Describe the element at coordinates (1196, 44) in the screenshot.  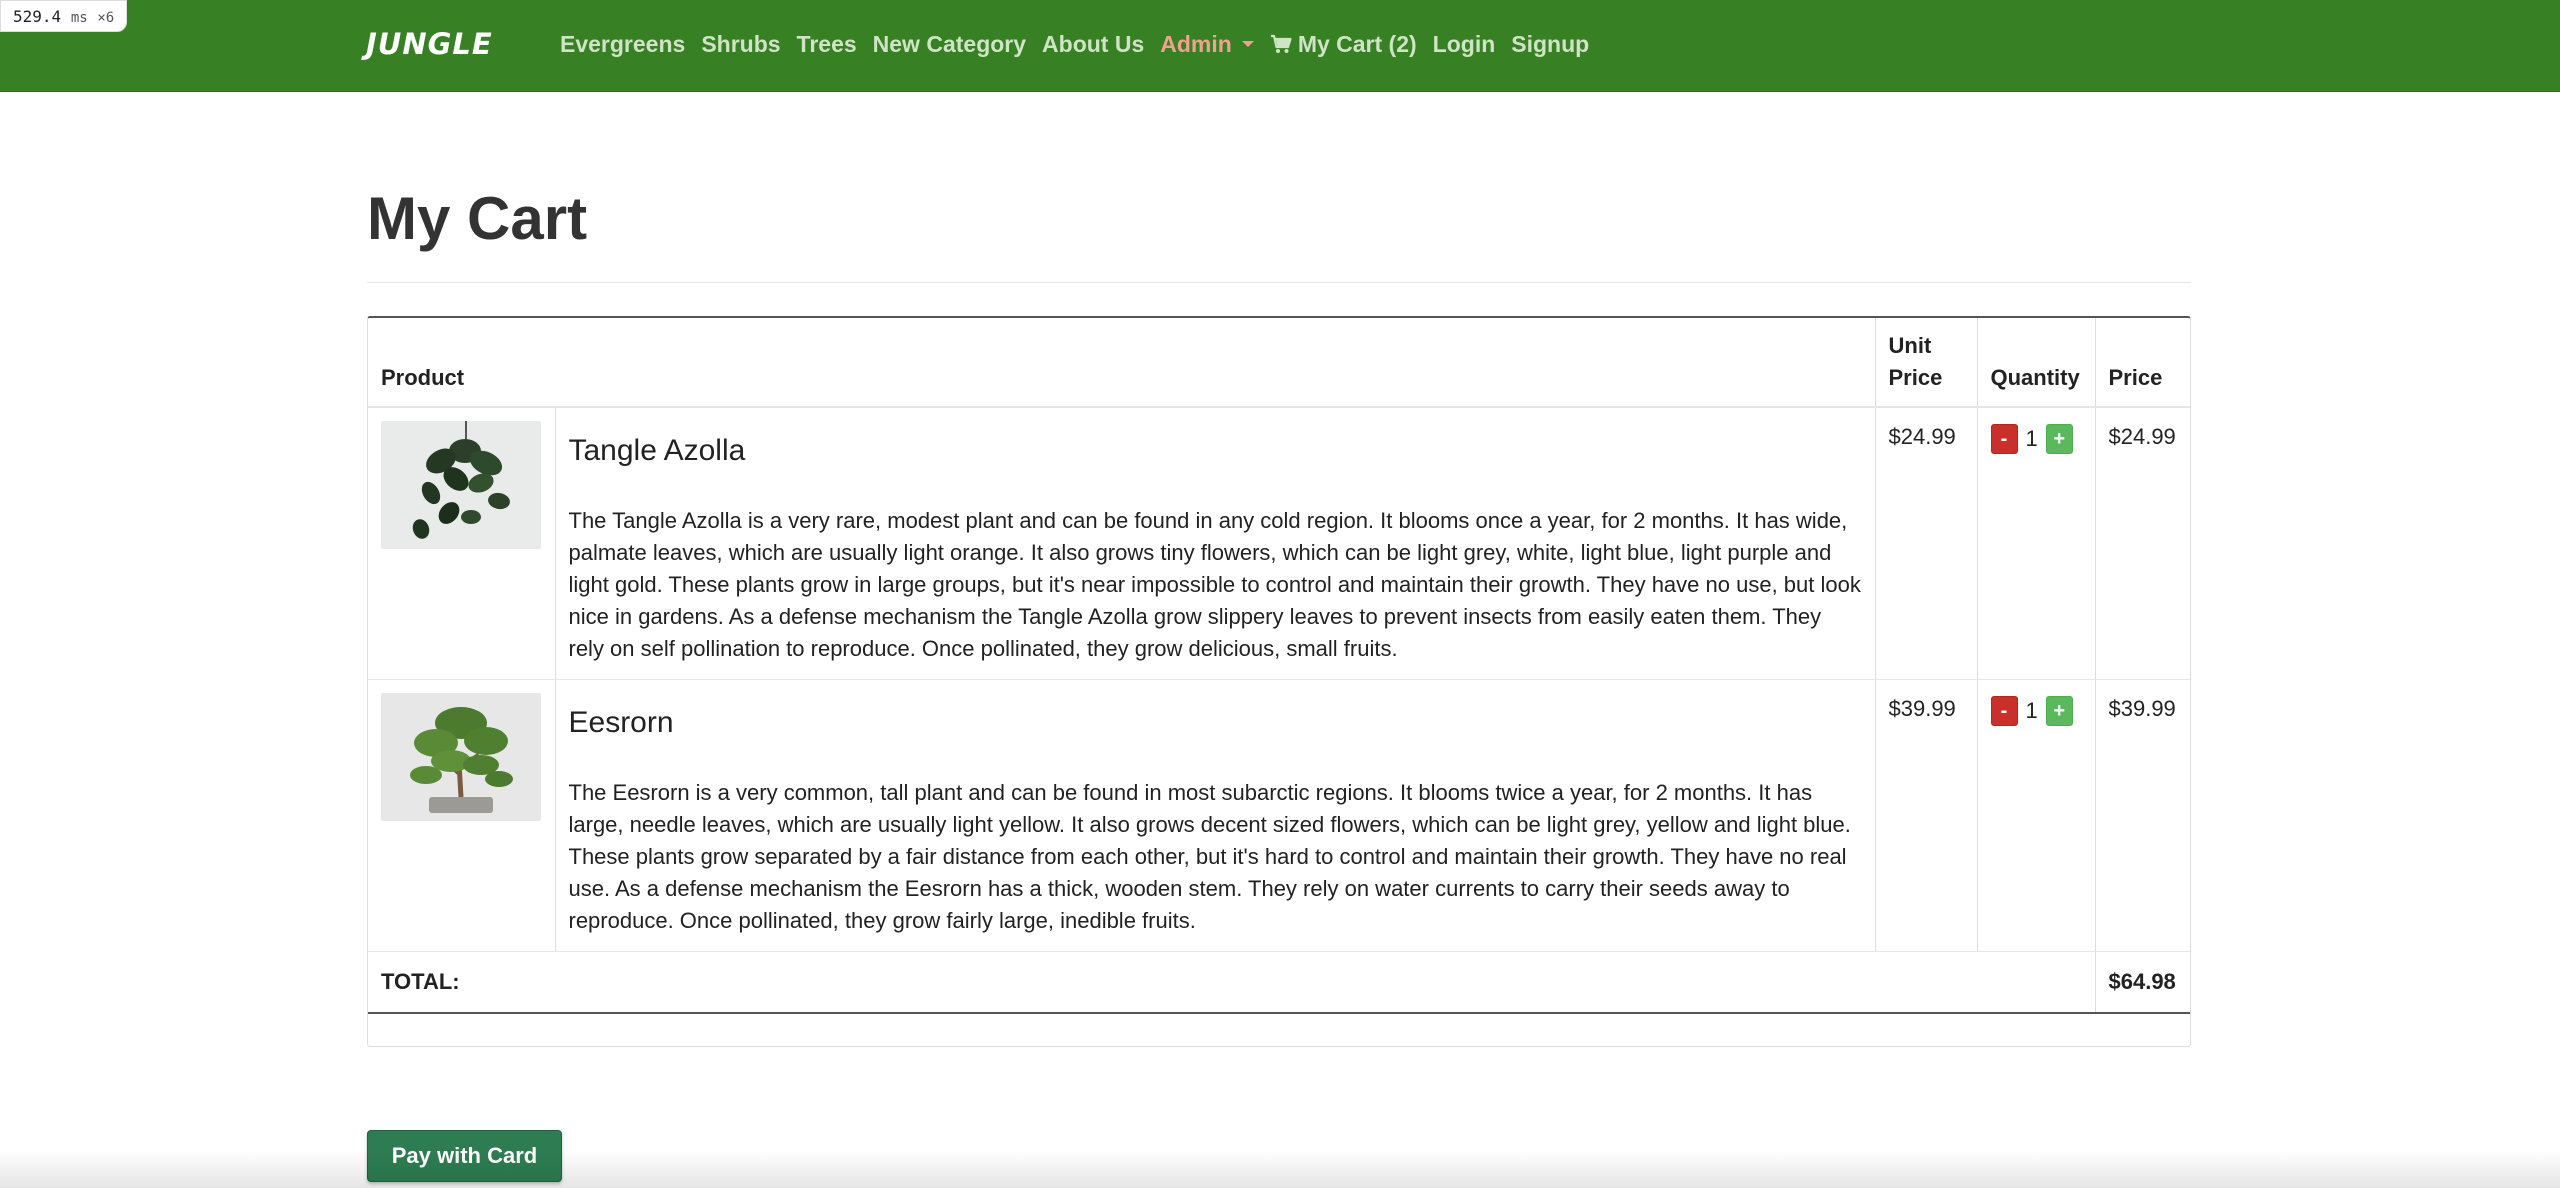
I see `nav-admin-label: Admin` at that location.